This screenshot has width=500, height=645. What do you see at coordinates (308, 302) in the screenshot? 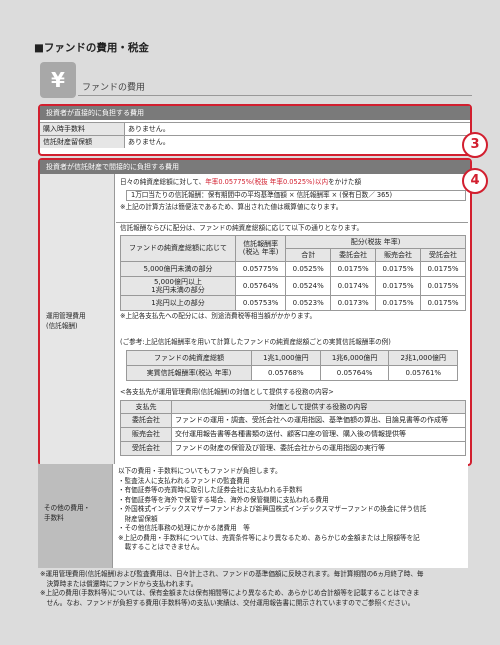
I see `cell: 0.0523%` at bounding box center [308, 302].